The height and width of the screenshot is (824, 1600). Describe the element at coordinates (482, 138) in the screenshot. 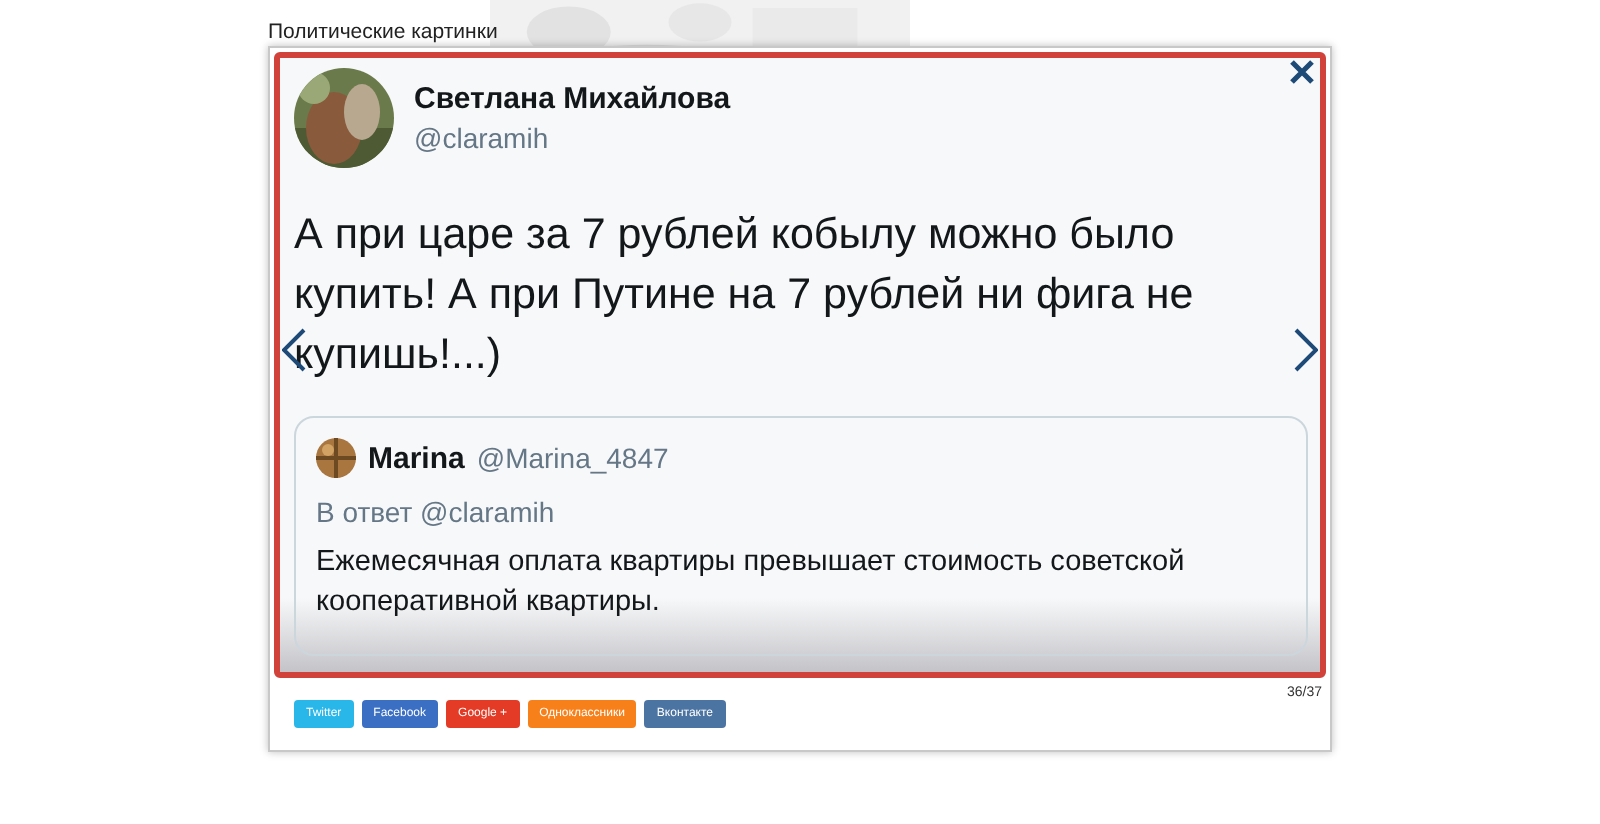

I see `author-handle: @claramih` at that location.